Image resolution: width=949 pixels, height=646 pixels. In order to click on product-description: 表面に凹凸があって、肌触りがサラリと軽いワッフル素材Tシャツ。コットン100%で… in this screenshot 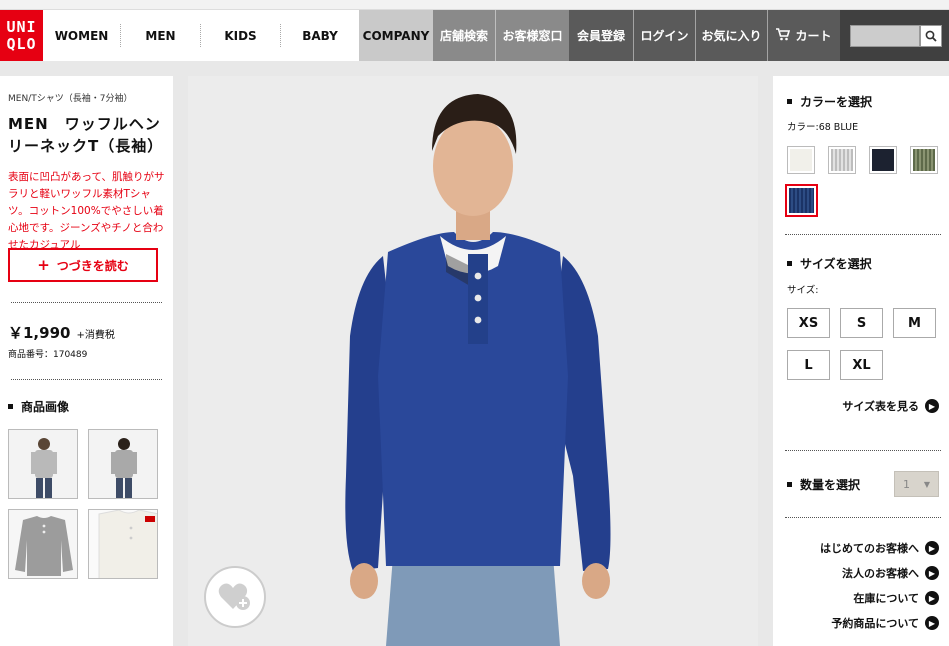, I will do `click(86, 211)`.